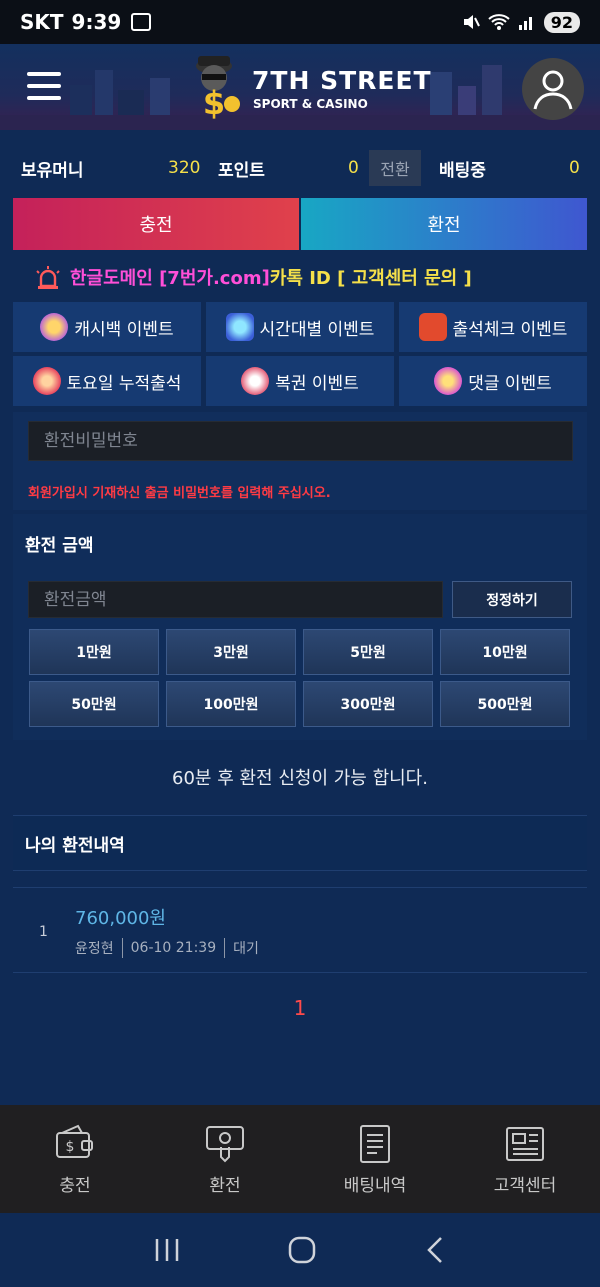 The height and width of the screenshot is (1287, 600). I want to click on nav-label: 고객센터, so click(525, 1185).